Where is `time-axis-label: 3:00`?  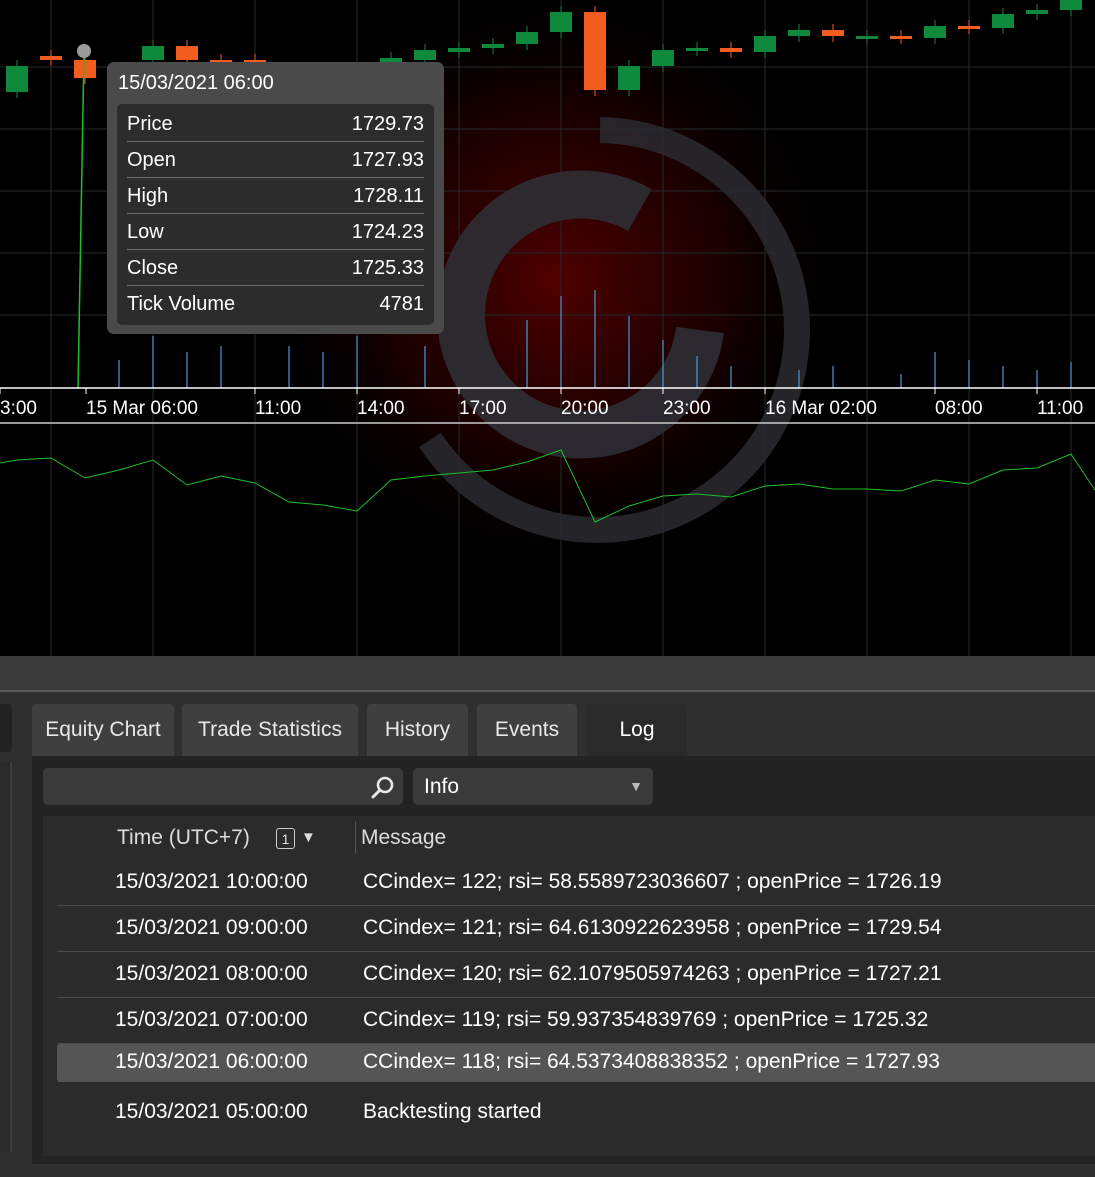
time-axis-label: 3:00 is located at coordinates (18, 408).